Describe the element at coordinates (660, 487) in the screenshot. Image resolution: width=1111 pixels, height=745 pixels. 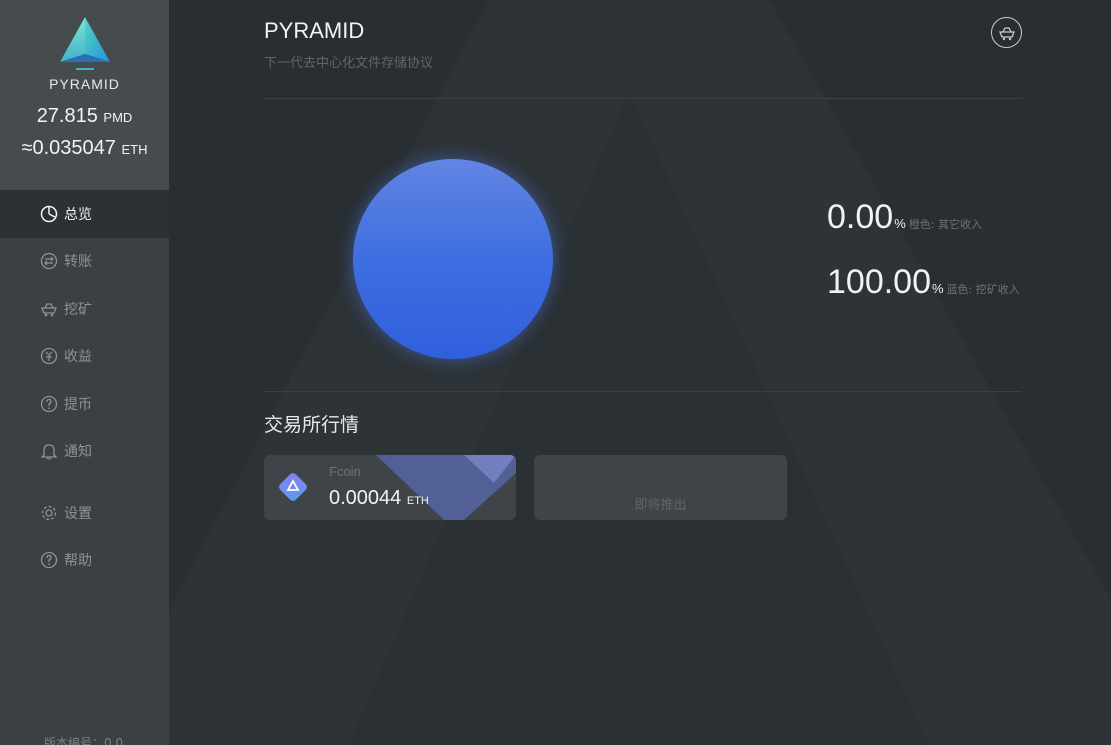
I see `market-card-coming-soon: 即将推出` at that location.